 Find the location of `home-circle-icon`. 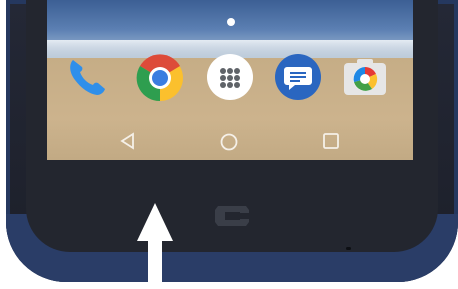

home-circle-icon is located at coordinates (229, 144).